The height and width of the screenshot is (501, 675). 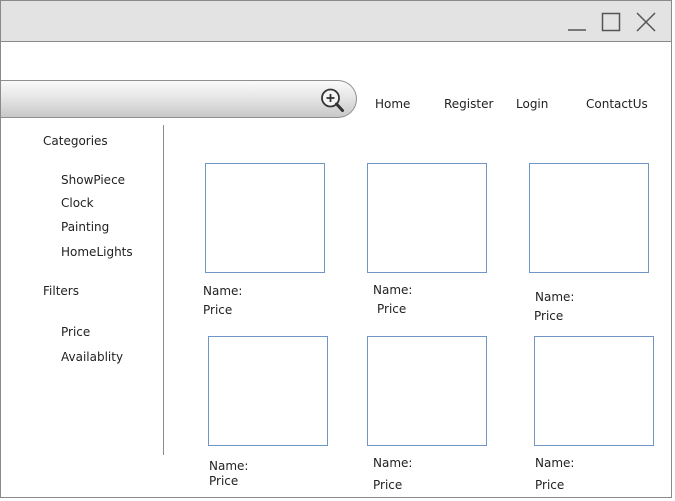 I want to click on category-showpiece: ShowPiece, so click(x=93, y=180).